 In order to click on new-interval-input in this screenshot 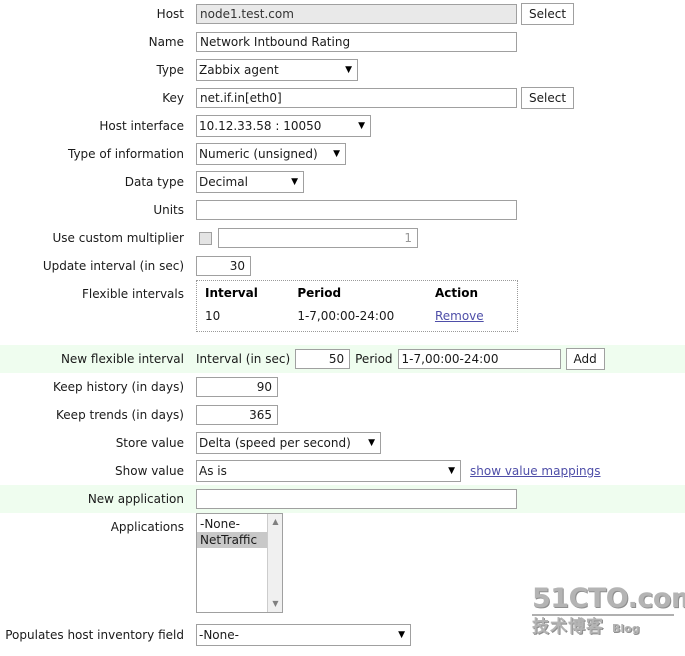, I will do `click(323, 359)`.